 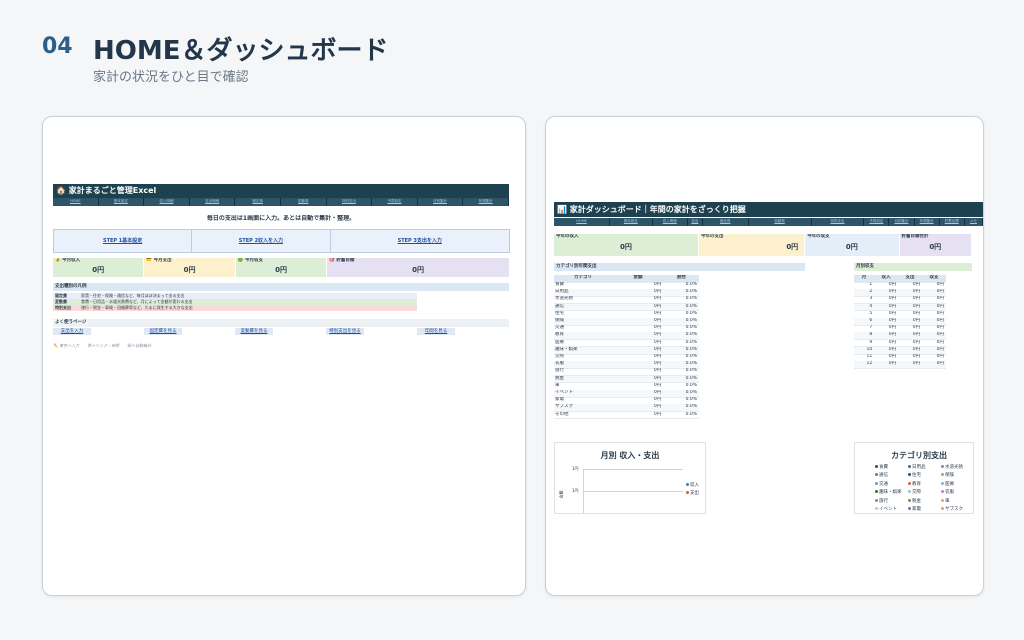 I want to click on month-label: 4, so click(x=871, y=306).